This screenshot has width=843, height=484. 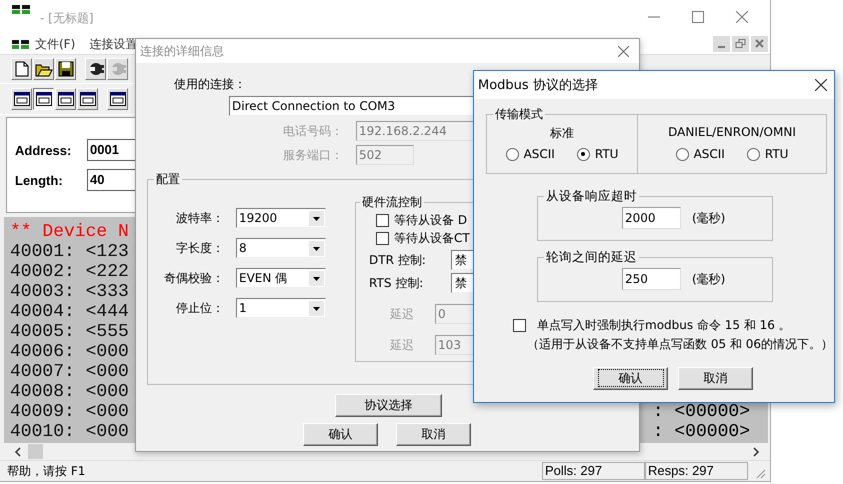 What do you see at coordinates (199, 248) in the screenshot?
I see `setting-label: 字长度：` at bounding box center [199, 248].